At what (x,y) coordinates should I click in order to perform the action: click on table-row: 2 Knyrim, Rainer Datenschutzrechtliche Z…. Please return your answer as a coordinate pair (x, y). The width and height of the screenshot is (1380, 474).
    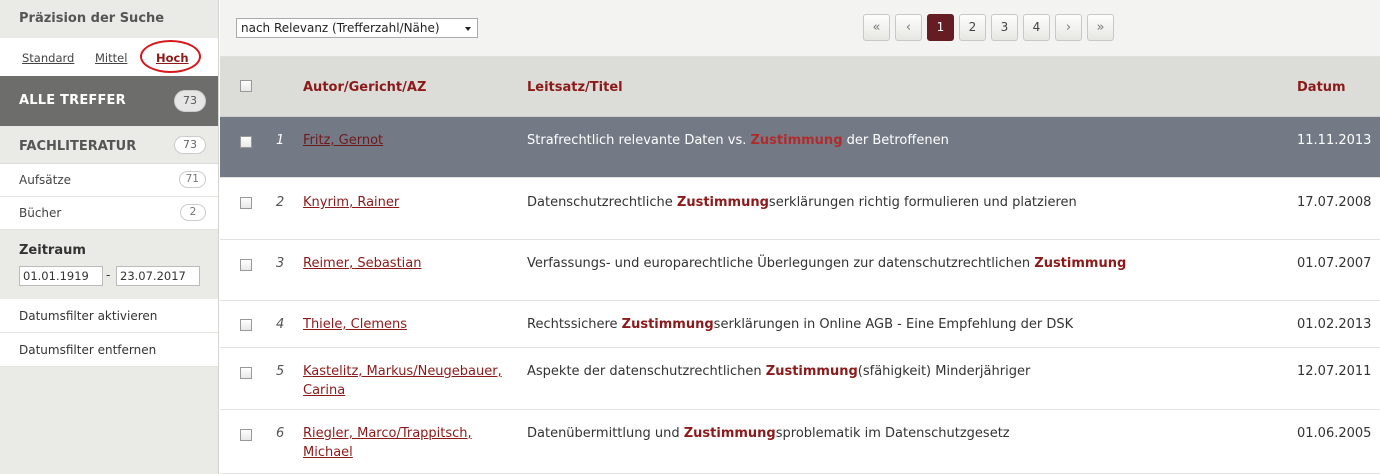
    Looking at the image, I should click on (800, 209).